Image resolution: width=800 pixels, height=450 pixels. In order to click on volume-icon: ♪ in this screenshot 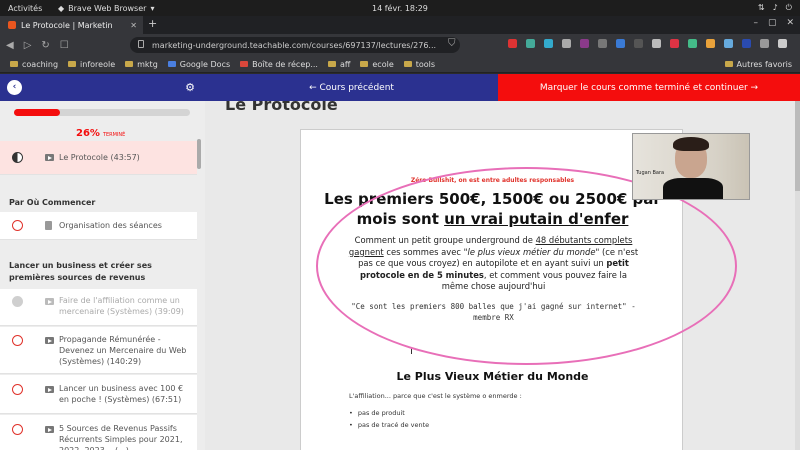, I will do `click(775, 7)`.